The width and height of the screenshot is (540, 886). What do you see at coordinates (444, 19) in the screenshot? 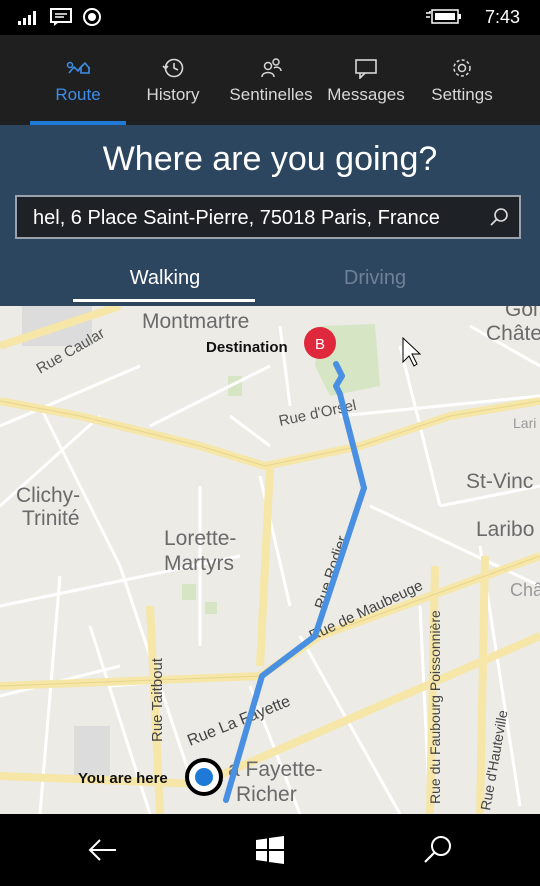
I see `battery-icon` at bounding box center [444, 19].